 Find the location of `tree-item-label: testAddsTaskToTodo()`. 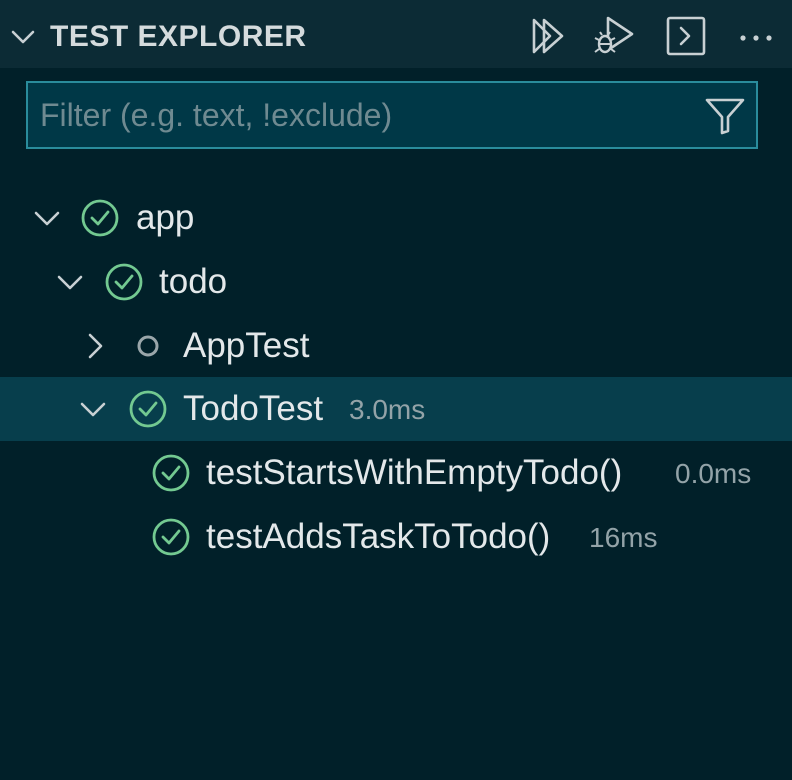

tree-item-label: testAddsTaskToTodo() is located at coordinates (378, 536).